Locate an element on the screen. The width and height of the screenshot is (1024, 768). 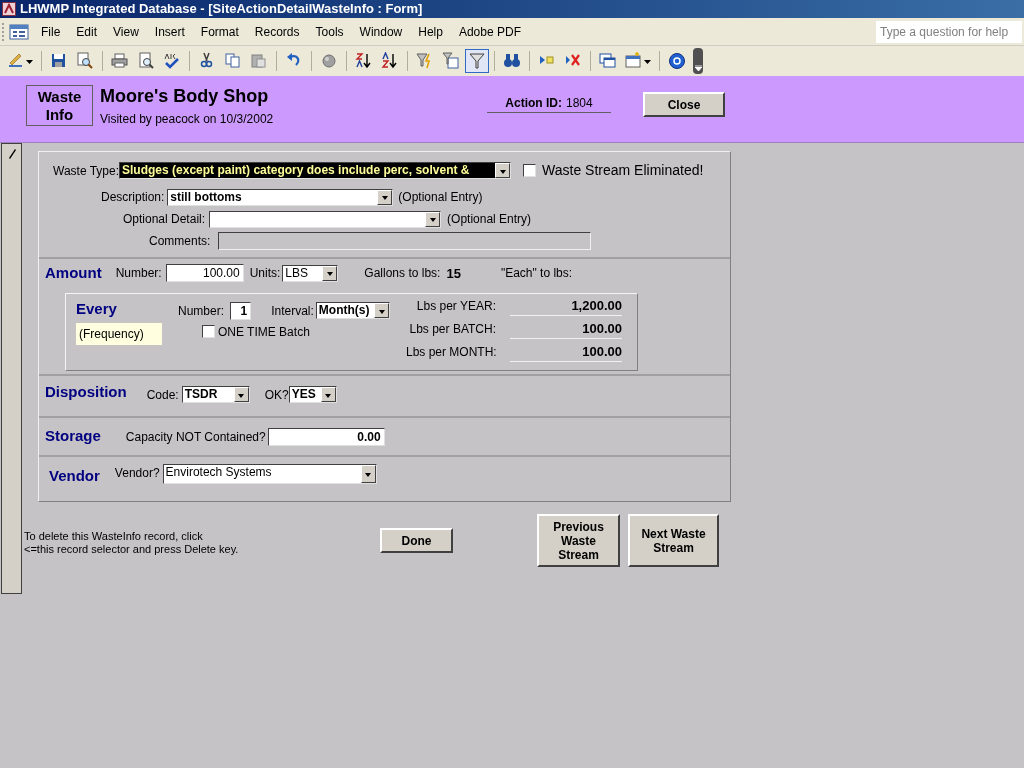
done-button: Done is located at coordinates (416, 540).